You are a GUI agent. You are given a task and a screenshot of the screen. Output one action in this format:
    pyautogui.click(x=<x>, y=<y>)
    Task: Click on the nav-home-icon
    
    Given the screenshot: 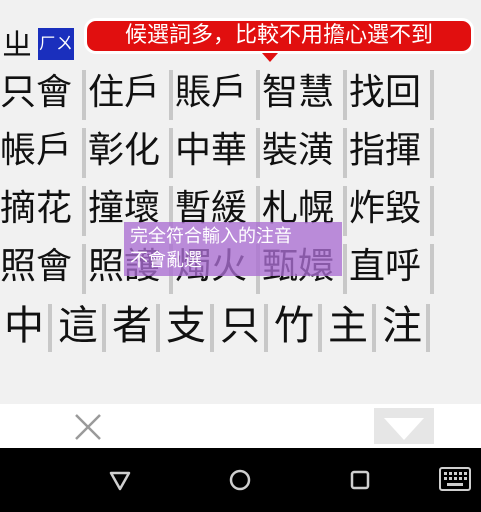 What is the action you would take?
    pyautogui.click(x=240, y=480)
    